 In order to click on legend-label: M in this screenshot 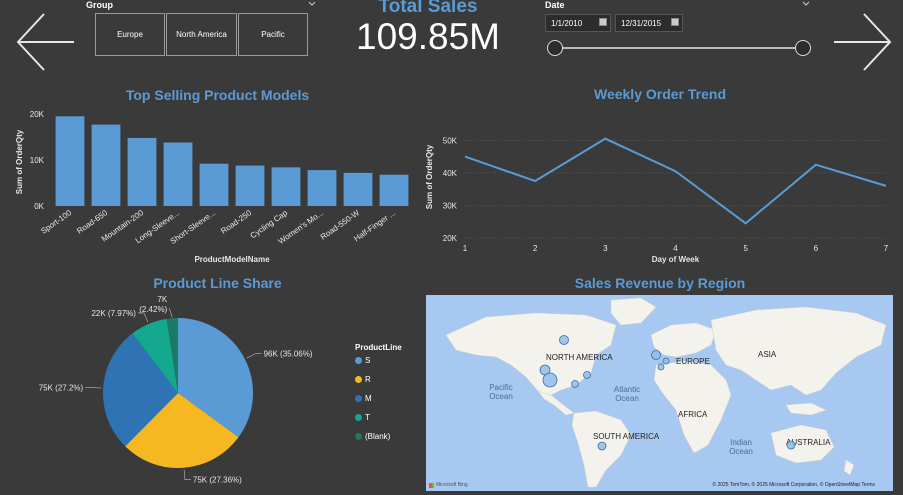, I will do `click(368, 398)`.